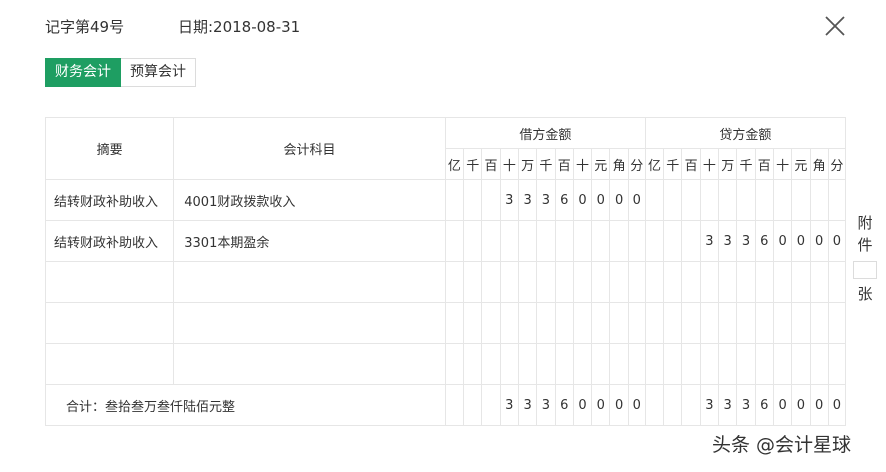 The width and height of the screenshot is (886, 472). Describe the element at coordinates (865, 270) in the screenshot. I see `attachment-count-input` at that location.